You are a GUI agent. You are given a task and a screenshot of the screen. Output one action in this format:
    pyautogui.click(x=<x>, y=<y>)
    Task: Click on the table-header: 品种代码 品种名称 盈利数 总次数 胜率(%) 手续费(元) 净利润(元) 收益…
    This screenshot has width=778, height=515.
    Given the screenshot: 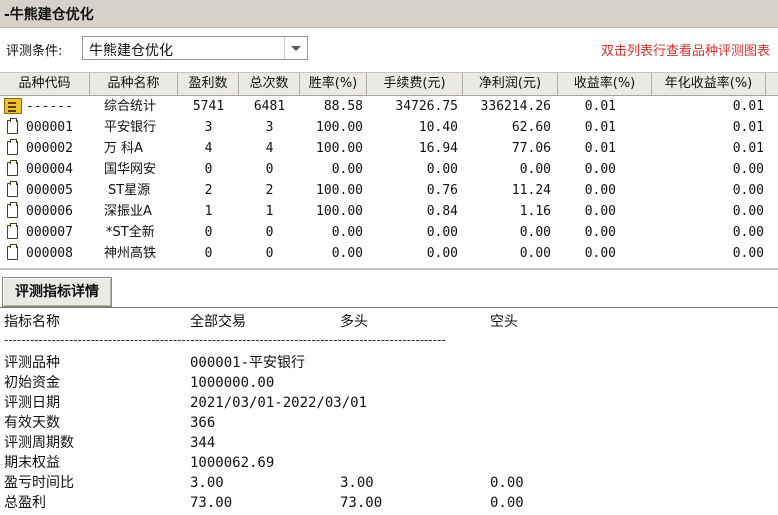 What is the action you would take?
    pyautogui.click(x=389, y=84)
    